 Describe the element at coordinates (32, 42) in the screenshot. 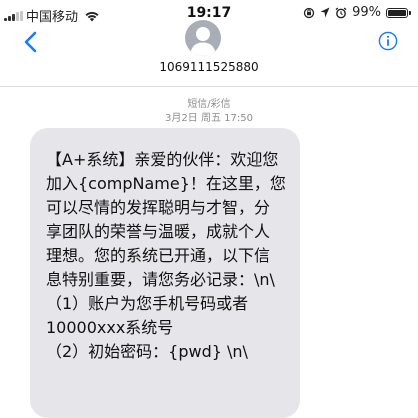

I see `back-button` at that location.